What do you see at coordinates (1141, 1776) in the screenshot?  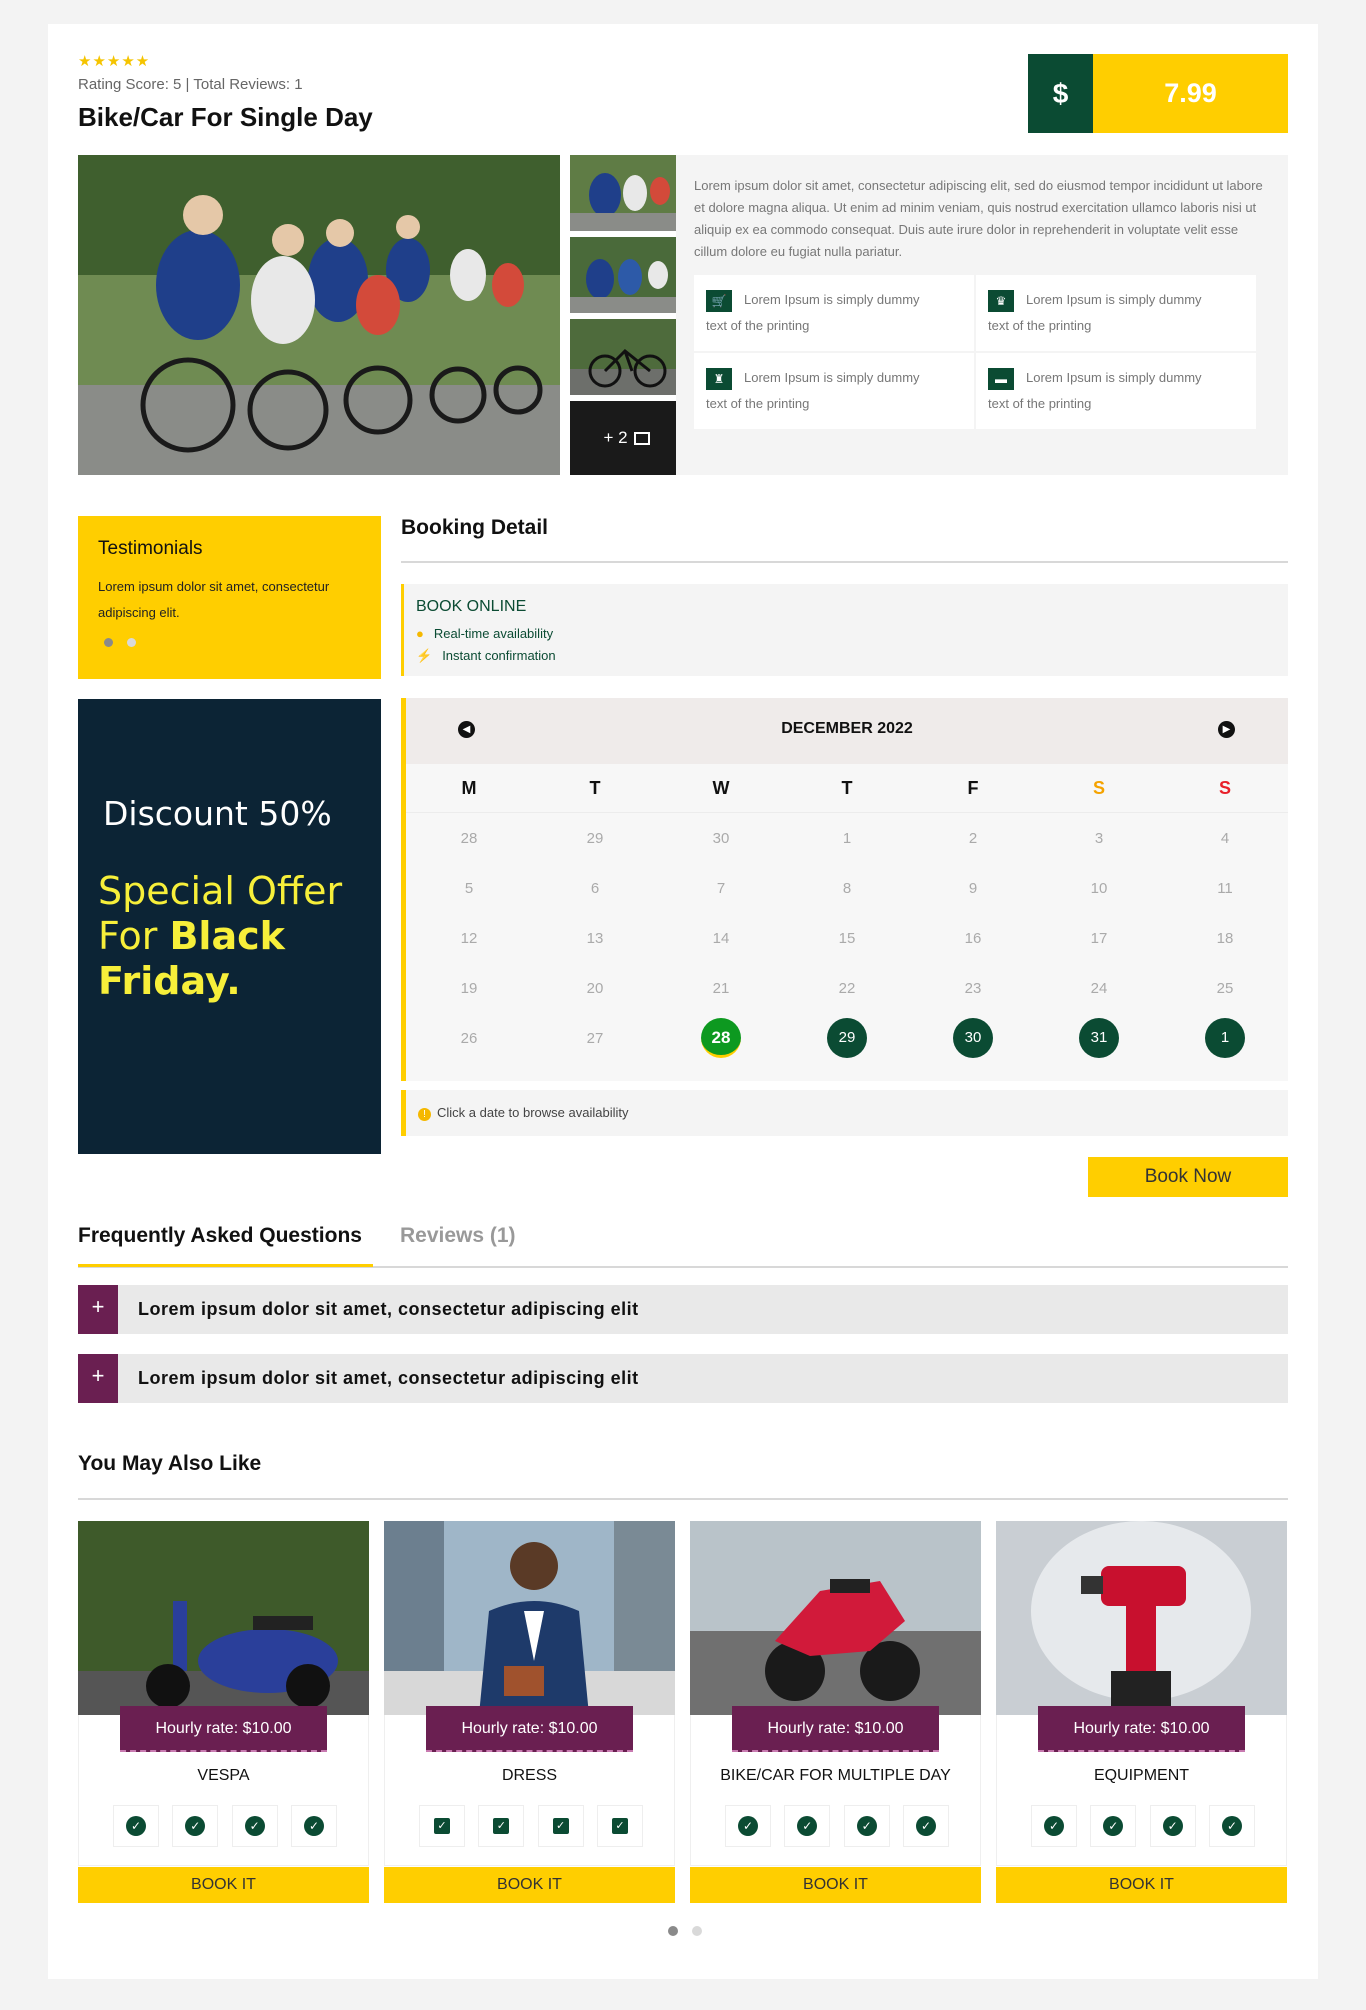 I see `card-title: EQUIPMENT` at bounding box center [1141, 1776].